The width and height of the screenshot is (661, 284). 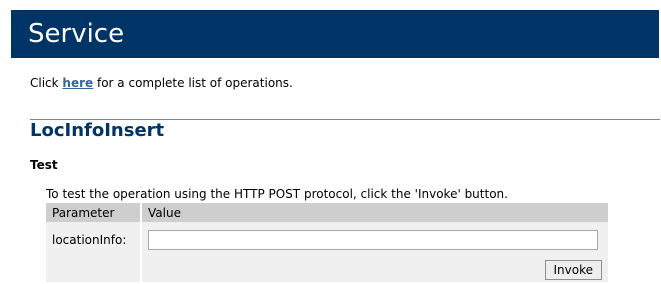 What do you see at coordinates (94, 212) in the screenshot?
I see `column-header-parameter: Parameter` at bounding box center [94, 212].